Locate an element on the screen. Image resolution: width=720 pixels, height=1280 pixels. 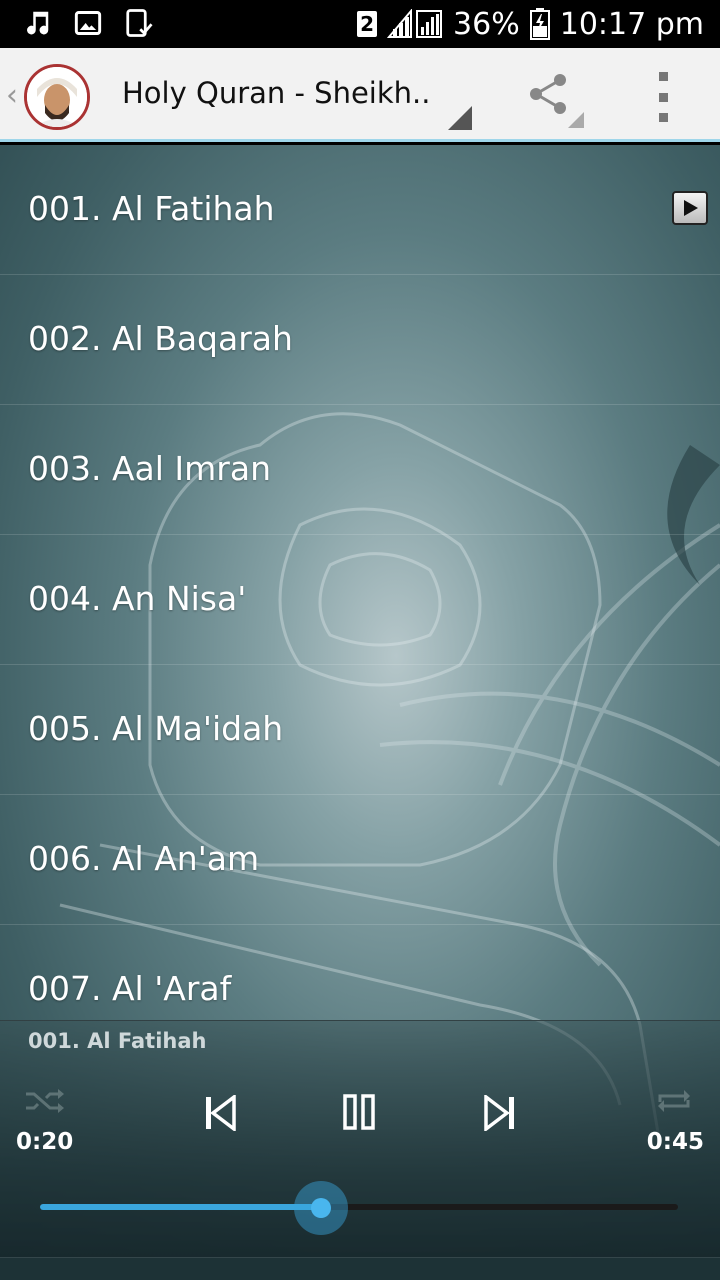
play-icon is located at coordinates (691, 208).